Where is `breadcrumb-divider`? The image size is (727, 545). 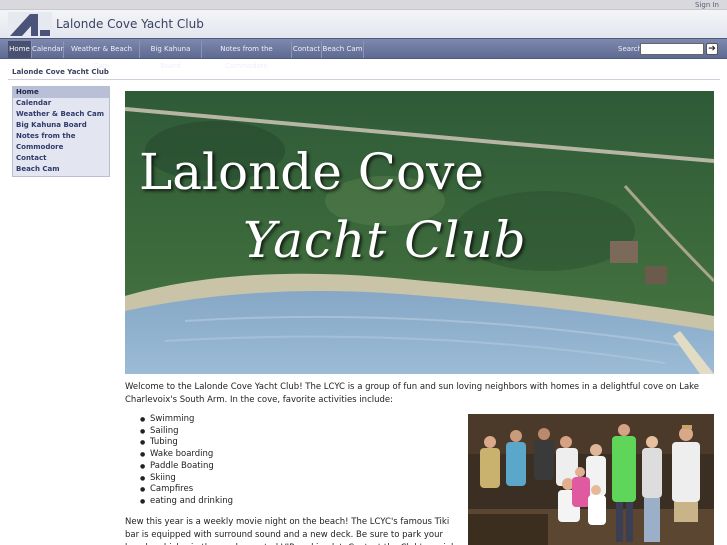
breadcrumb-divider is located at coordinates (364, 79).